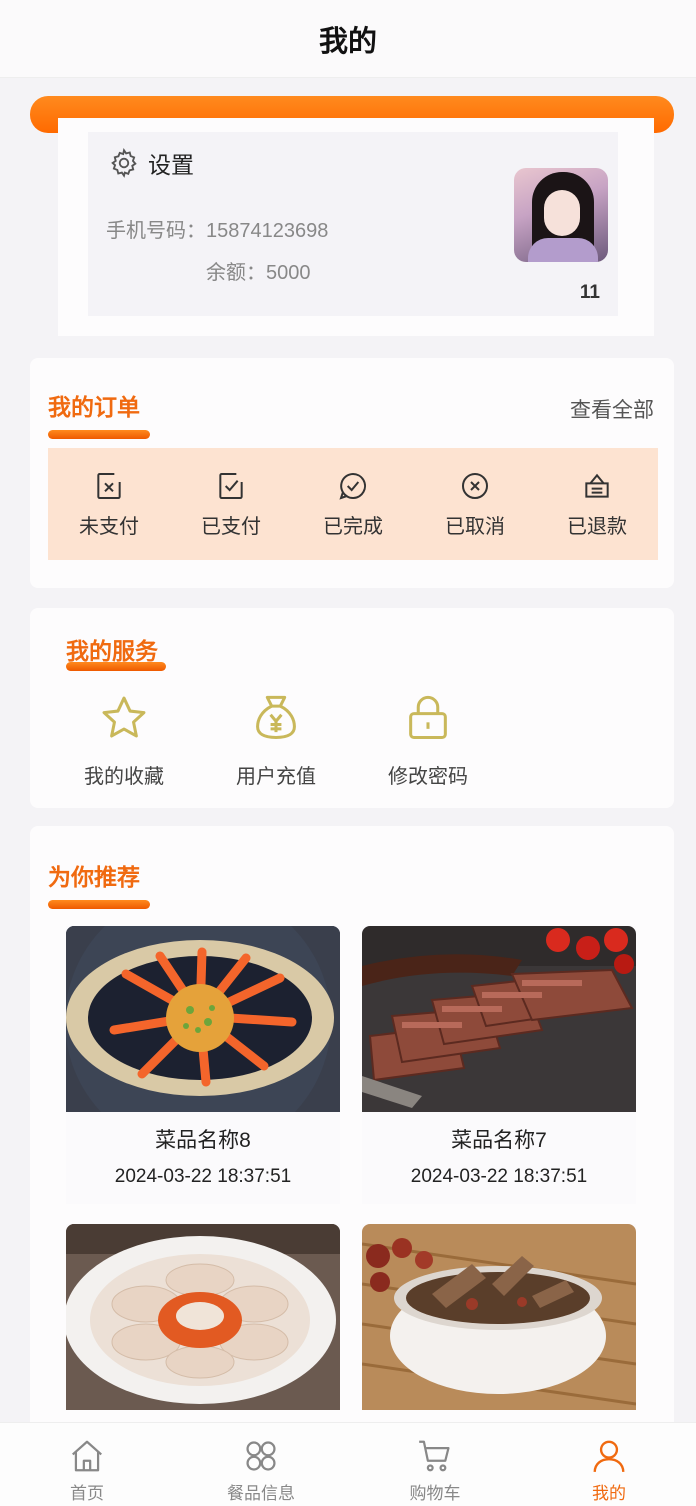 The width and height of the screenshot is (696, 1506). Describe the element at coordinates (261, 1493) in the screenshot. I see `tab-menu-label: 餐品信息` at that location.